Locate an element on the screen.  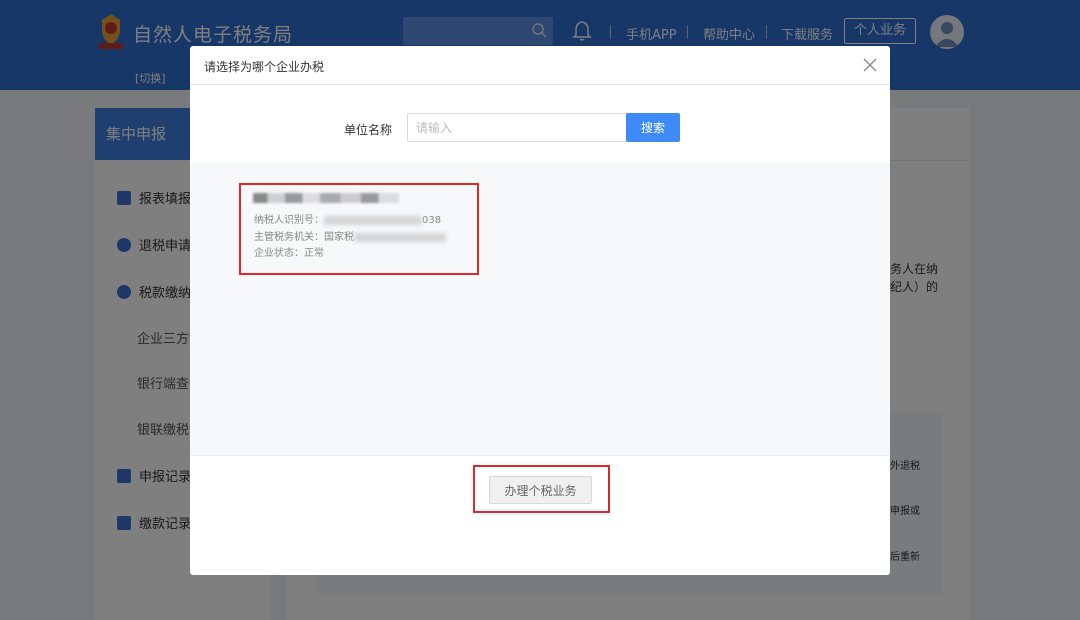
unit-name-input is located at coordinates (521, 127).